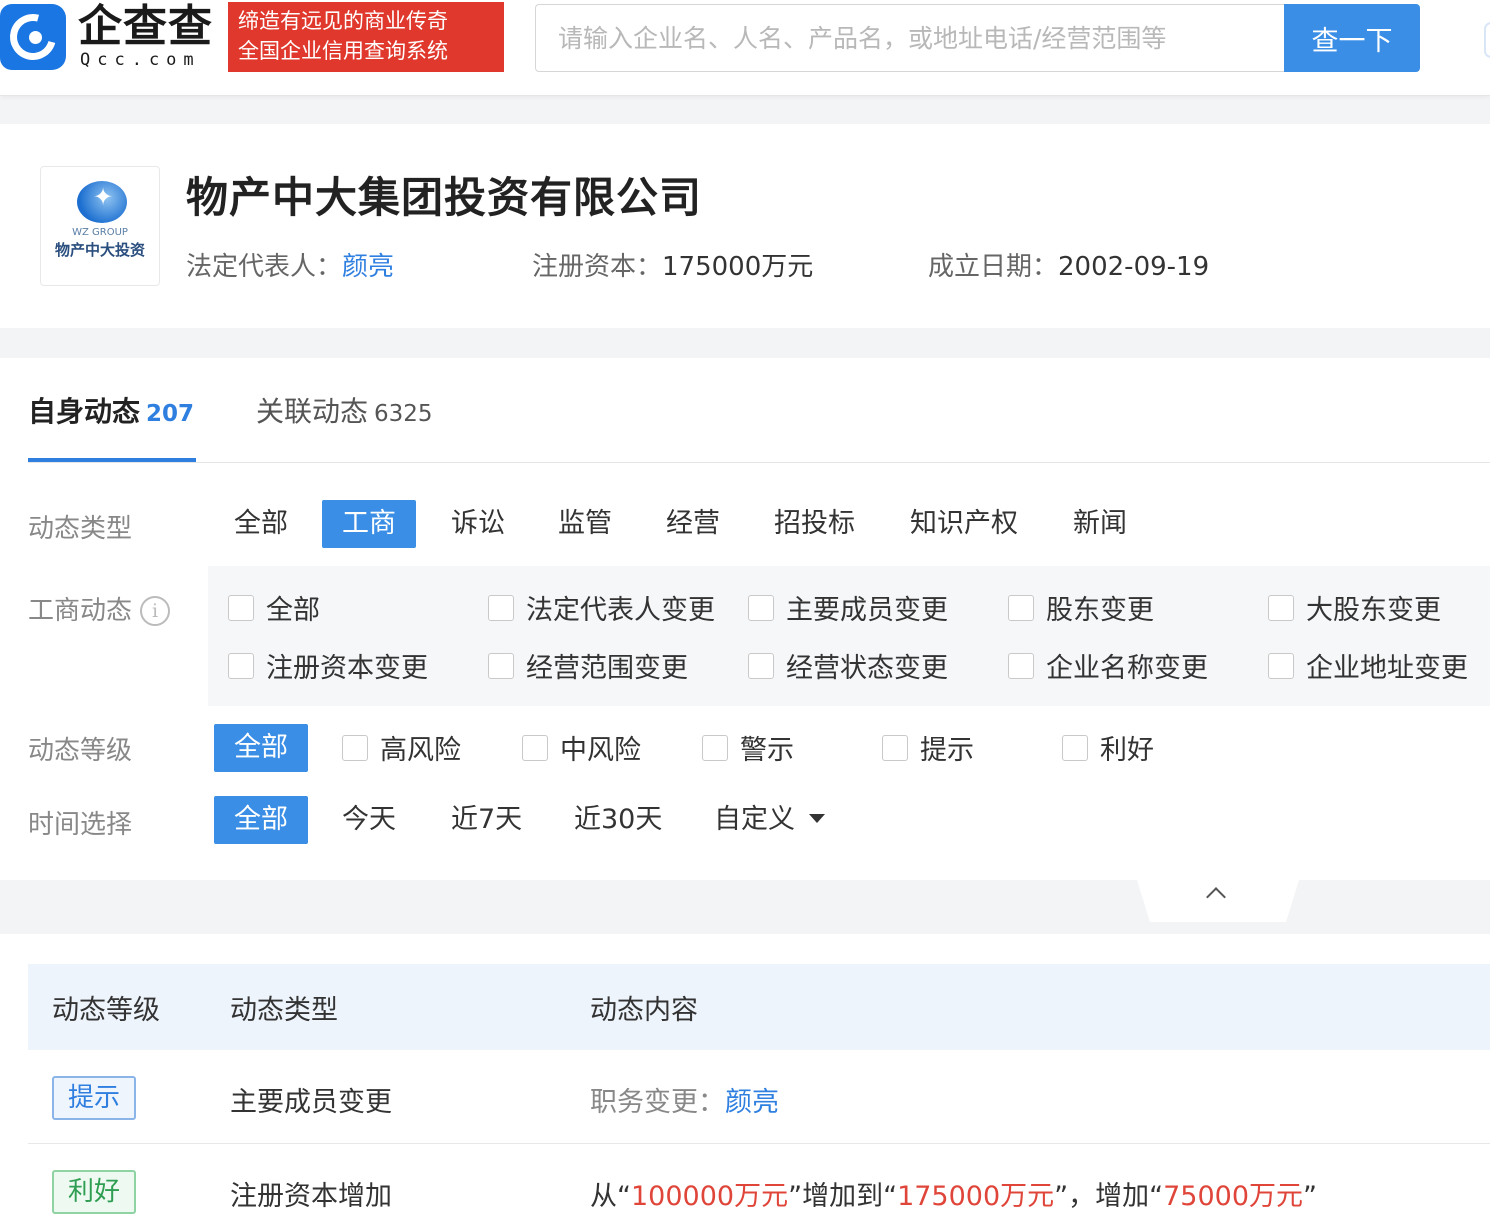 This screenshot has width=1490, height=1232. I want to click on biz-option-scope: 经营范围变更, so click(588, 665).